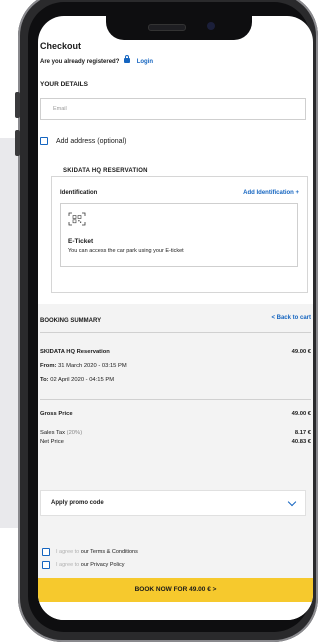 The image size is (320, 642). Describe the element at coordinates (81, 241) in the screenshot. I see `eticket-title: E-Ticket` at that location.